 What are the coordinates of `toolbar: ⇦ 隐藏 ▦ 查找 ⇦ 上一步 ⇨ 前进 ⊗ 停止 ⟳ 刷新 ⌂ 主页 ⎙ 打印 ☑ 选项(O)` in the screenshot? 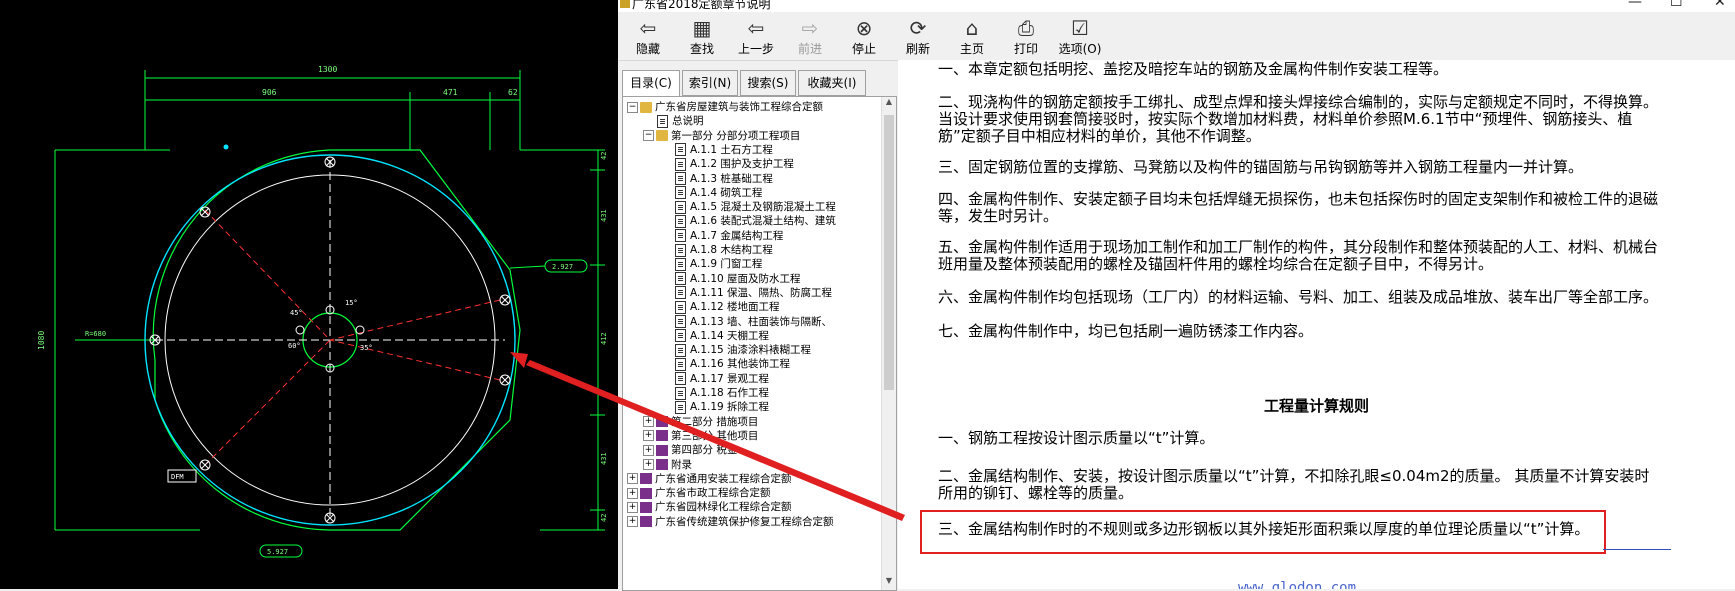 It's located at (1176, 36).